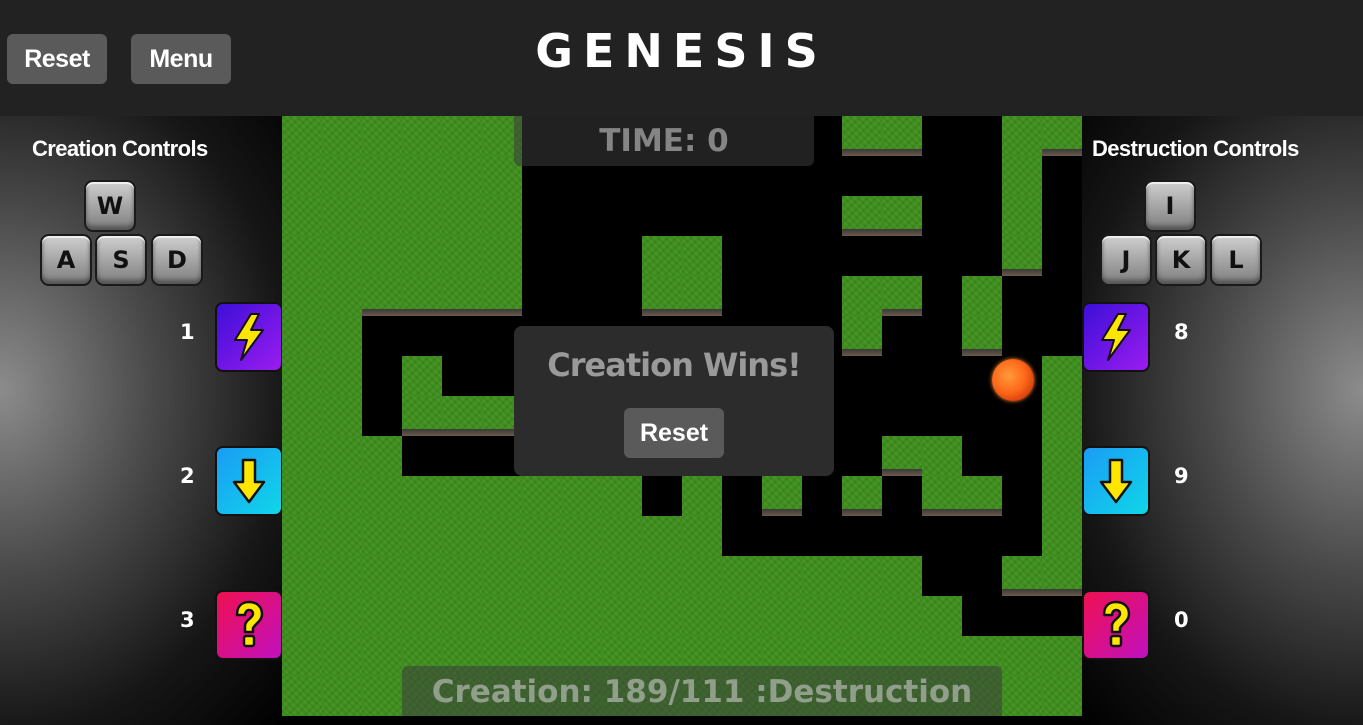 Image resolution: width=1363 pixels, height=725 pixels. I want to click on destruction-lightning-power, so click(1116, 337).